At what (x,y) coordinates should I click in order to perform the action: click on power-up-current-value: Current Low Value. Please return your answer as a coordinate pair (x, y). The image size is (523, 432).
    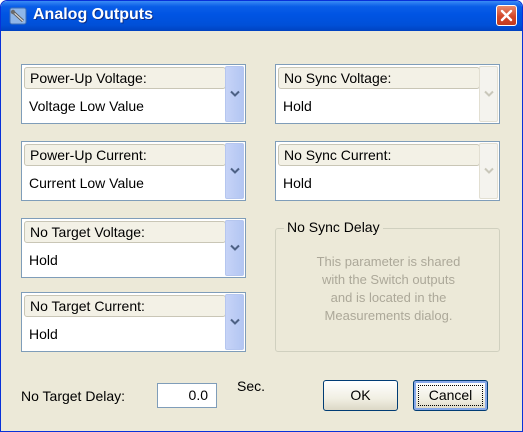
    Looking at the image, I should click on (126, 183).